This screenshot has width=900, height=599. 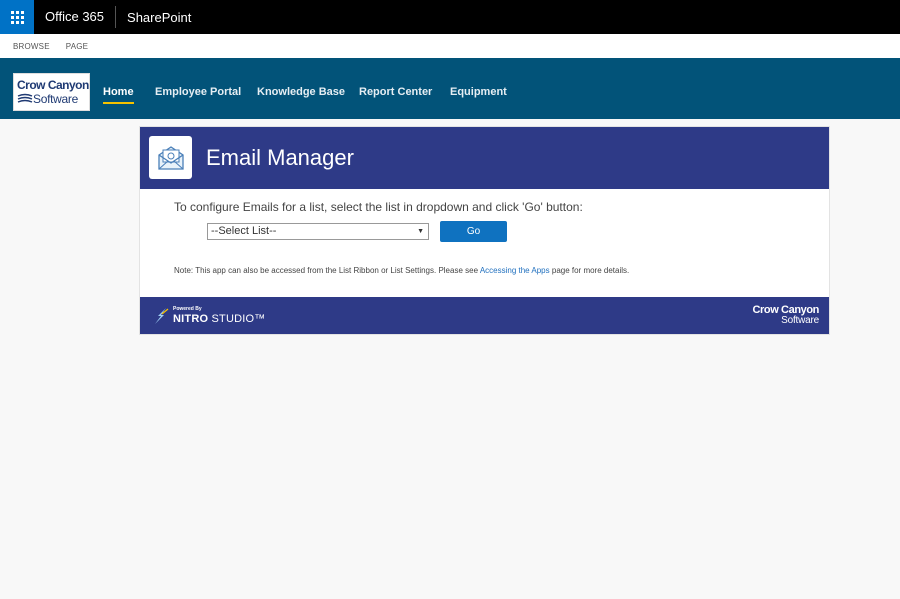 I want to click on site-logo: Crow Canyon Software, so click(x=51, y=92).